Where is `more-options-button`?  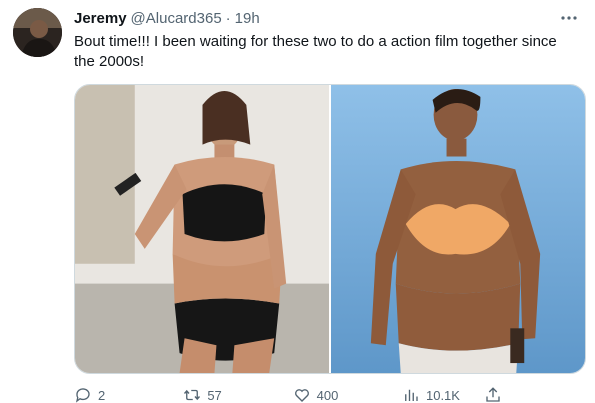
more-options-button is located at coordinates (569, 18).